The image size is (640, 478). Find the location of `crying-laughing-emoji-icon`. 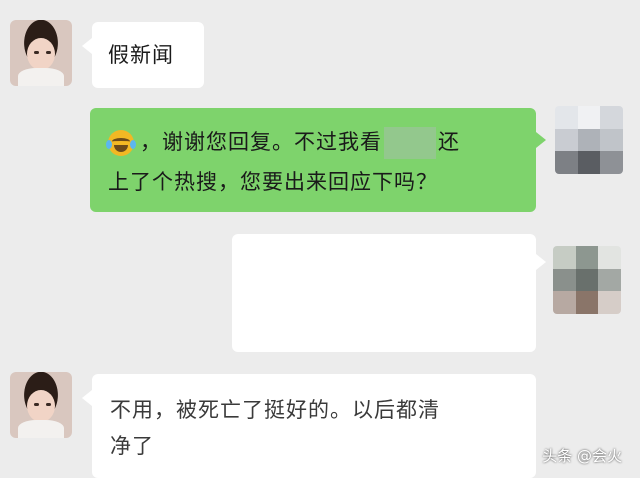

crying-laughing-emoji-icon is located at coordinates (121, 143).